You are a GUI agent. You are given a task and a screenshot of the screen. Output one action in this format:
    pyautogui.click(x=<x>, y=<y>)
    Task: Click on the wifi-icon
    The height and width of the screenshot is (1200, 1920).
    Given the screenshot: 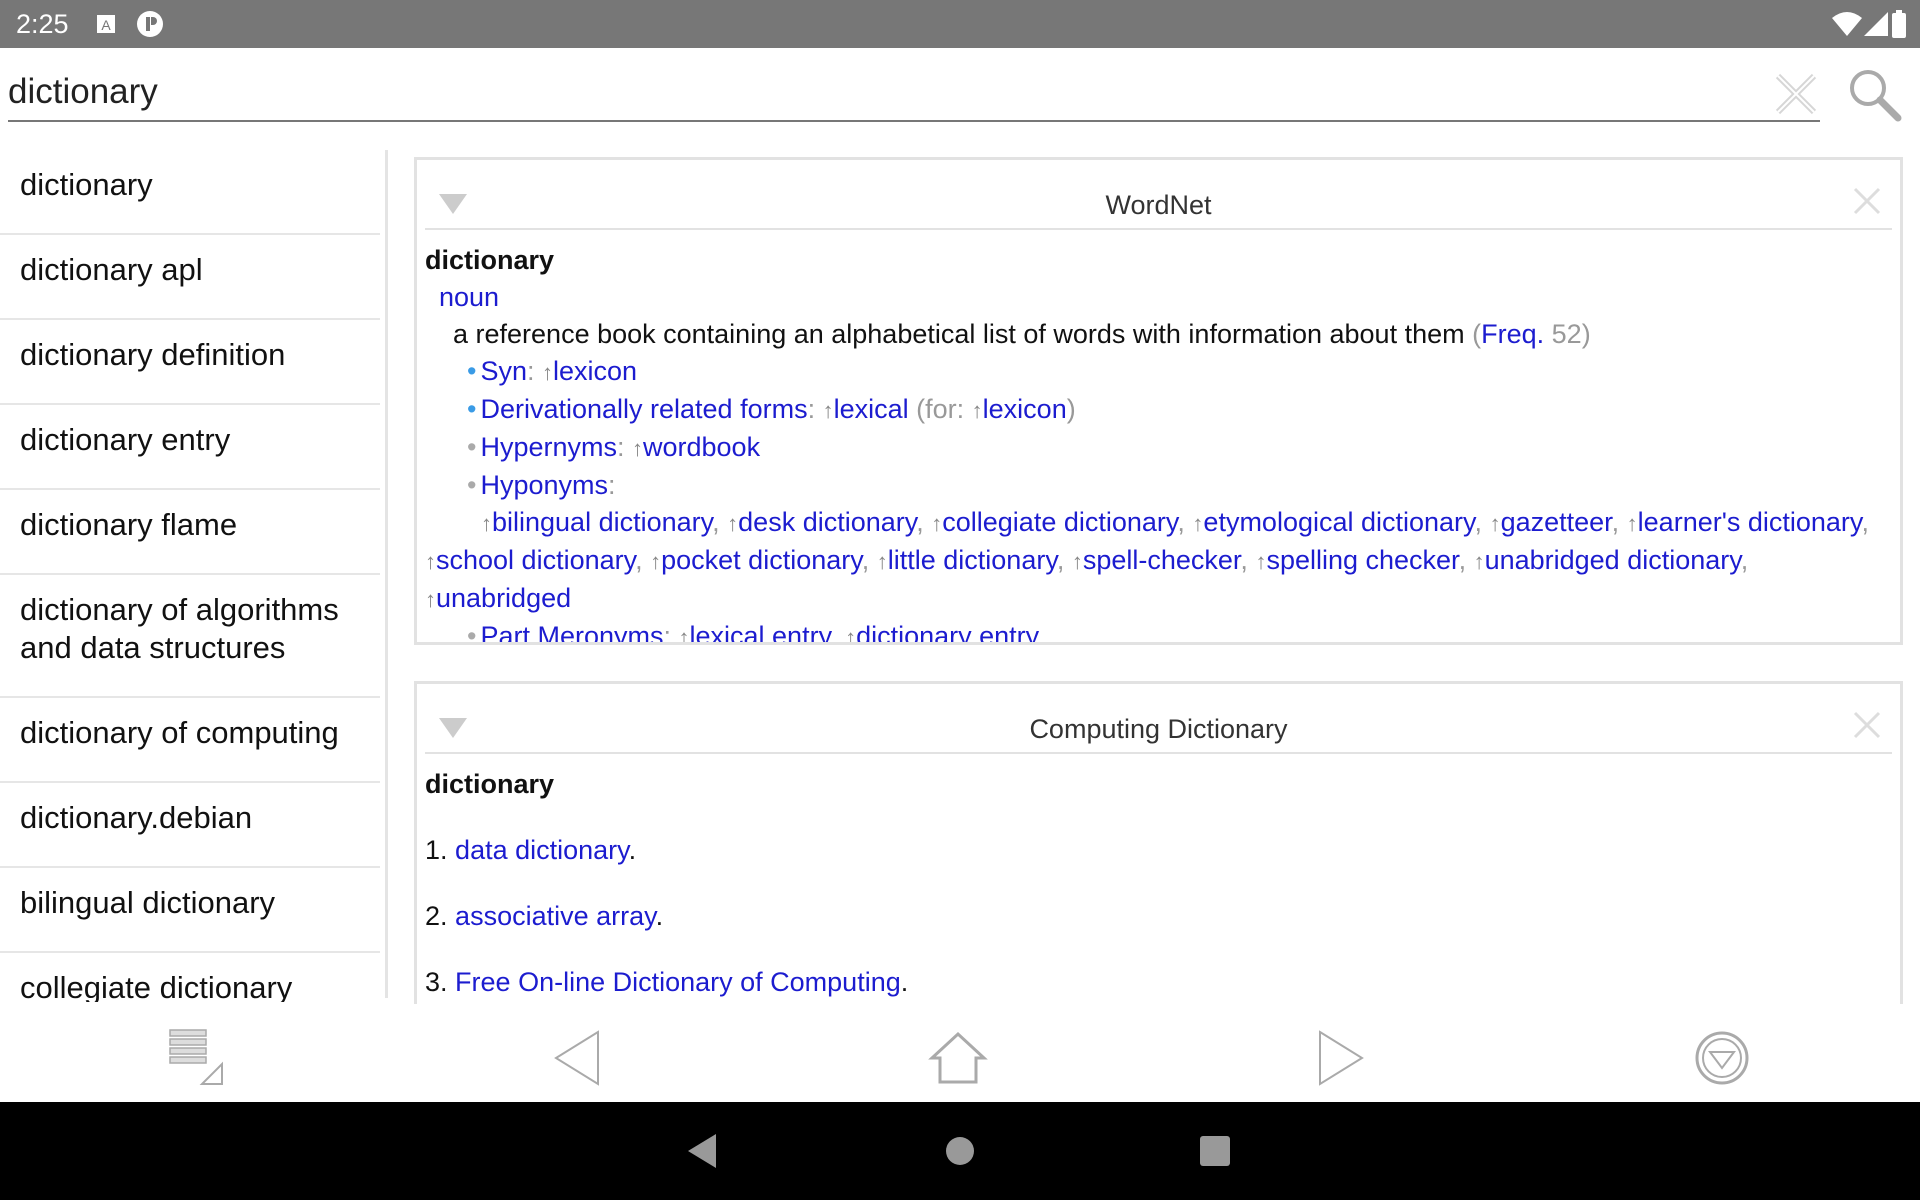 What is the action you would take?
    pyautogui.click(x=1847, y=24)
    